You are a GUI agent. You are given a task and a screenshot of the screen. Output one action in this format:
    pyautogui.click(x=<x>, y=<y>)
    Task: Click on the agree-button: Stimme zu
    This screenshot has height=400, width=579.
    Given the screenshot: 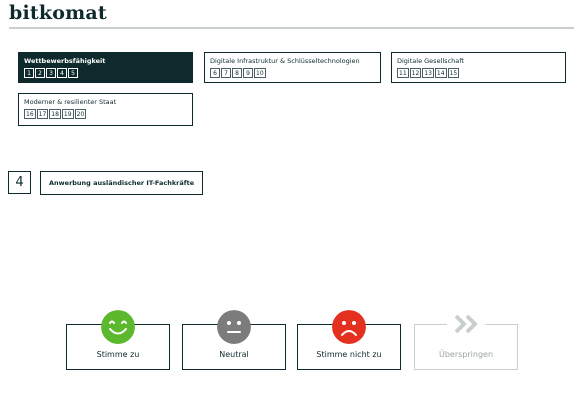 What is the action you would take?
    pyautogui.click(x=118, y=340)
    